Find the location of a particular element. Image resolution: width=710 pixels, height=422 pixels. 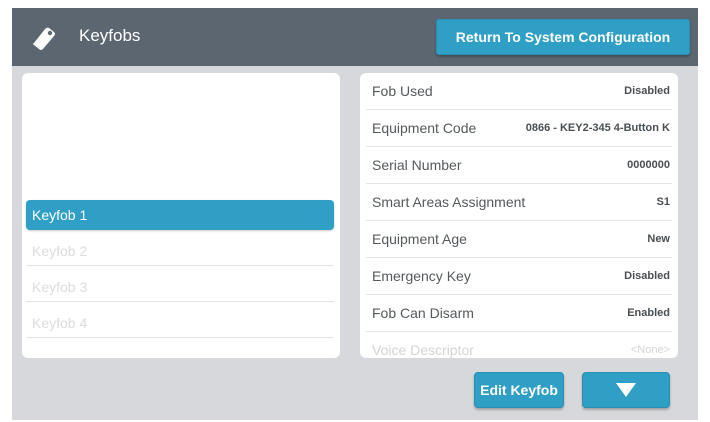

detail-label: Smart Areas Assignment is located at coordinates (449, 202).